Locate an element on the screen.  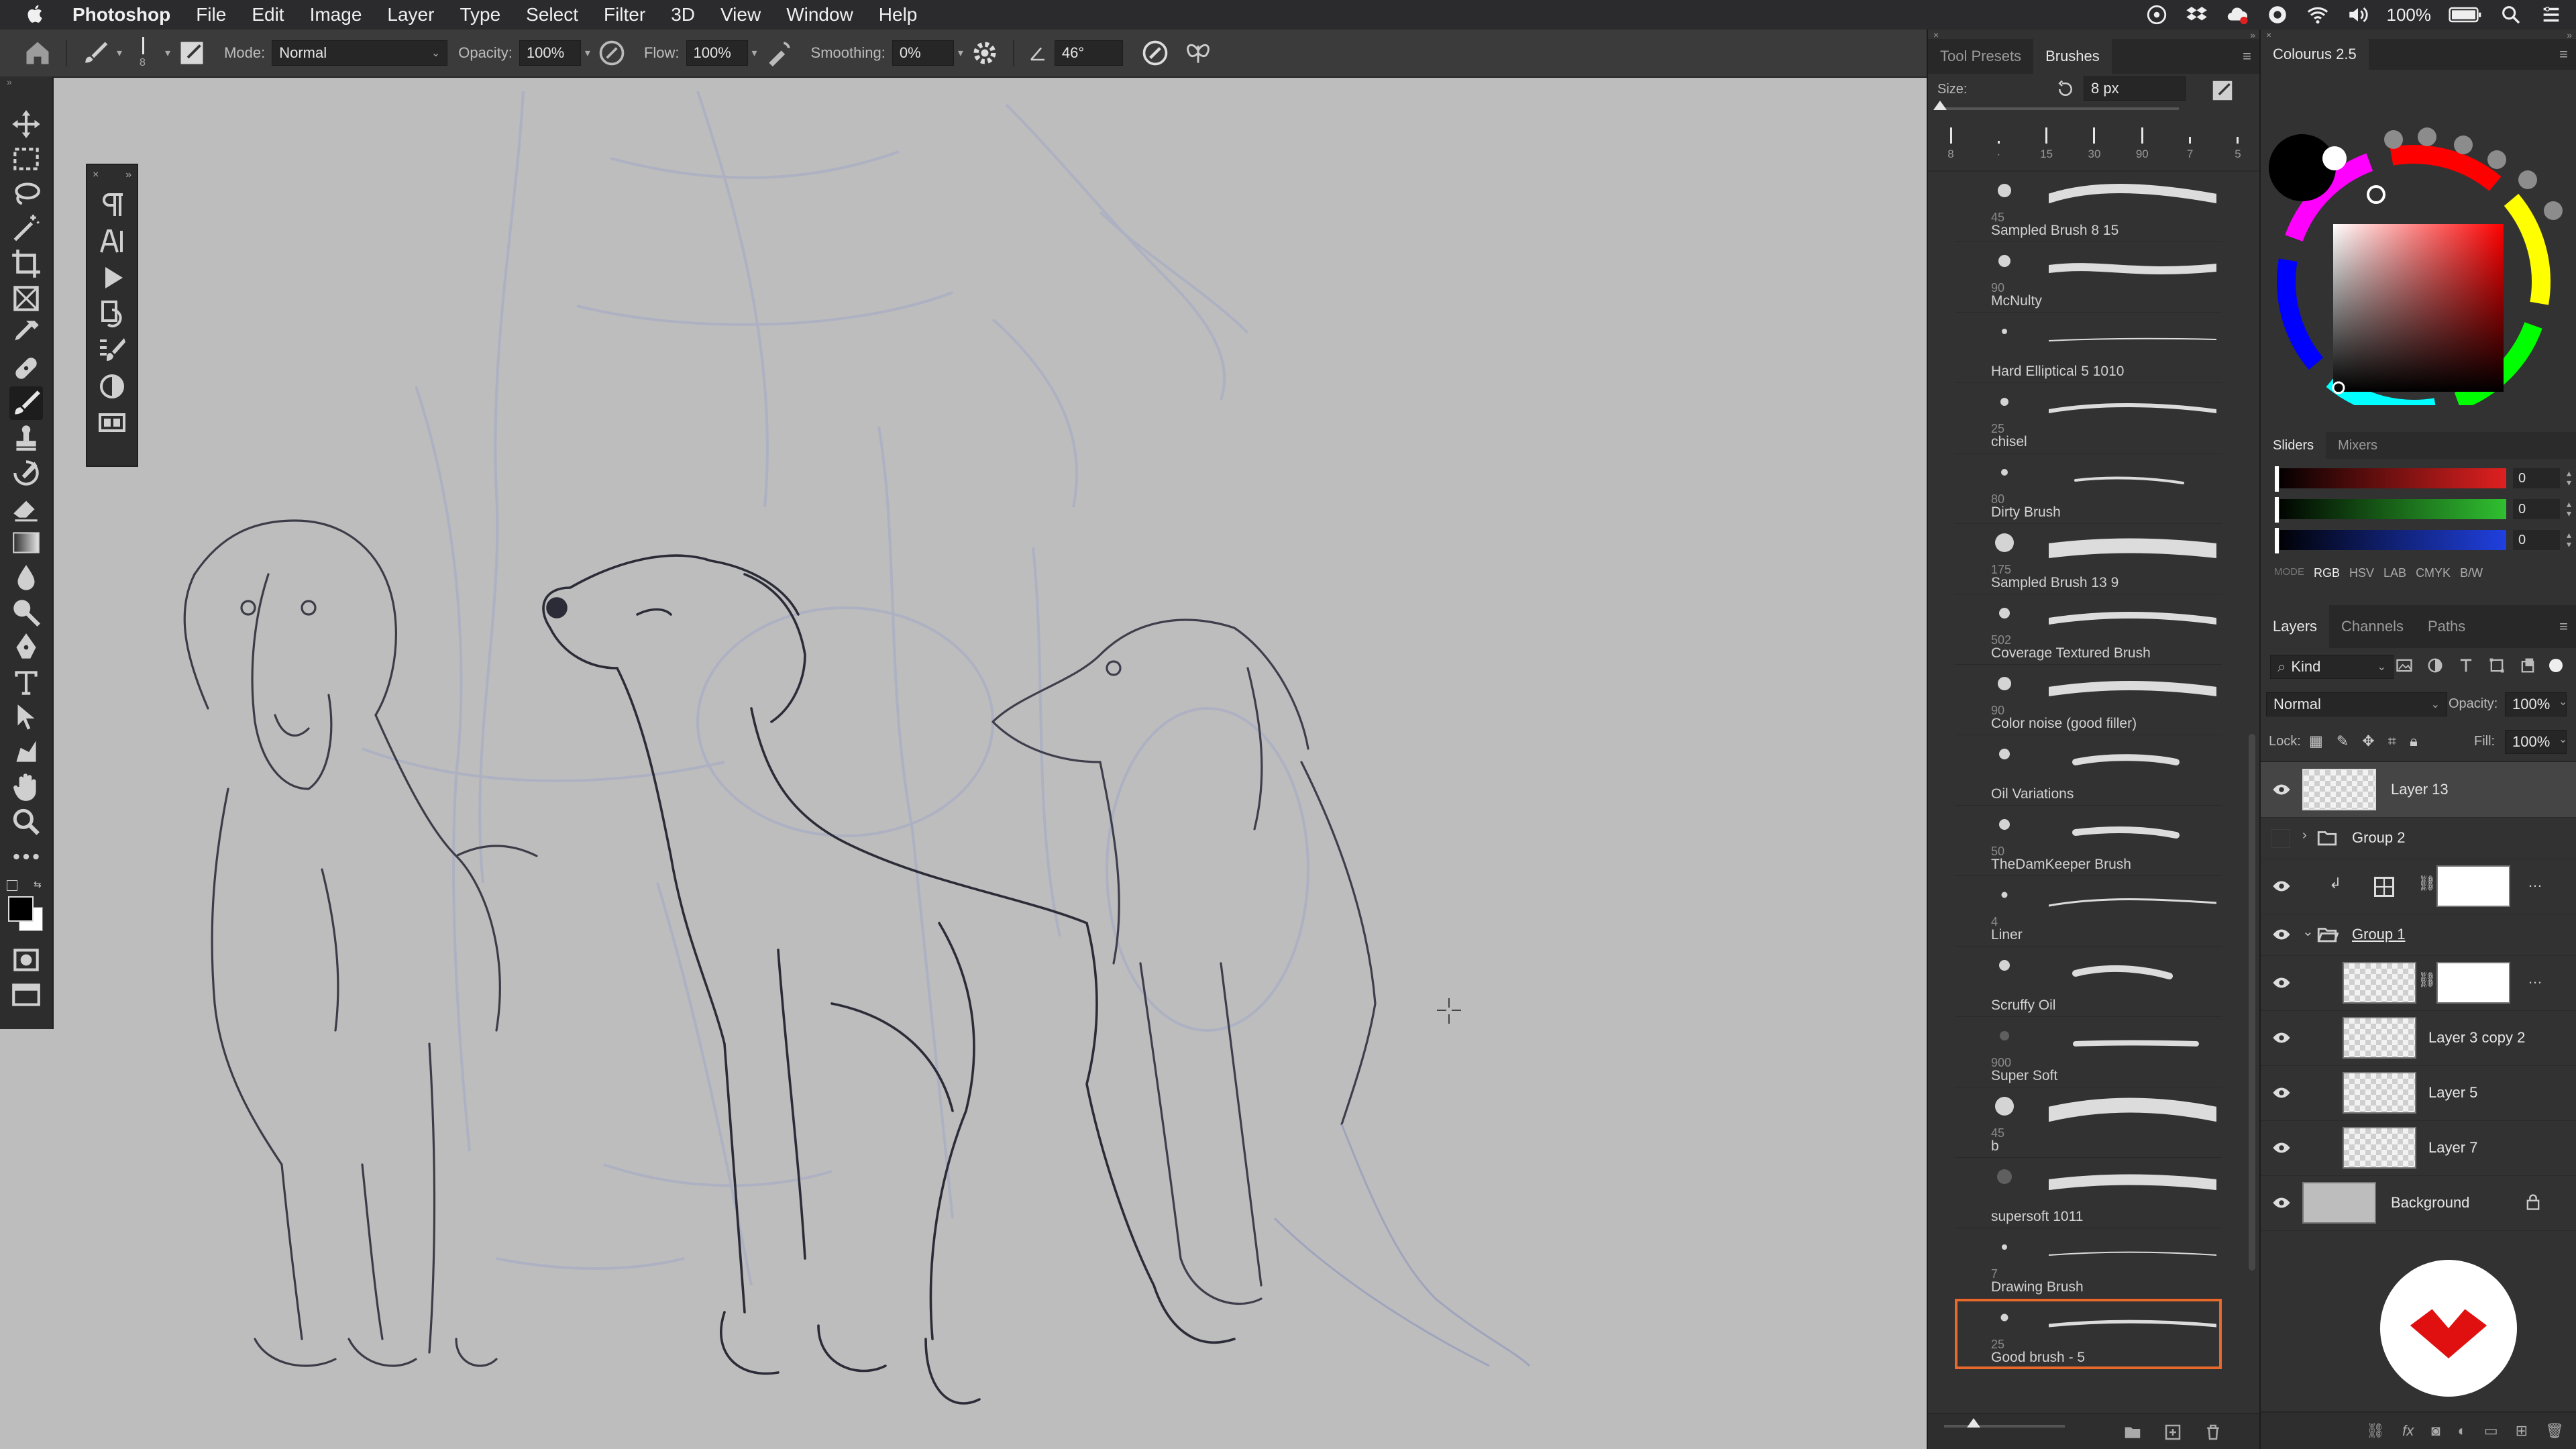
create-new-brush-icon is located at coordinates (2222, 90).